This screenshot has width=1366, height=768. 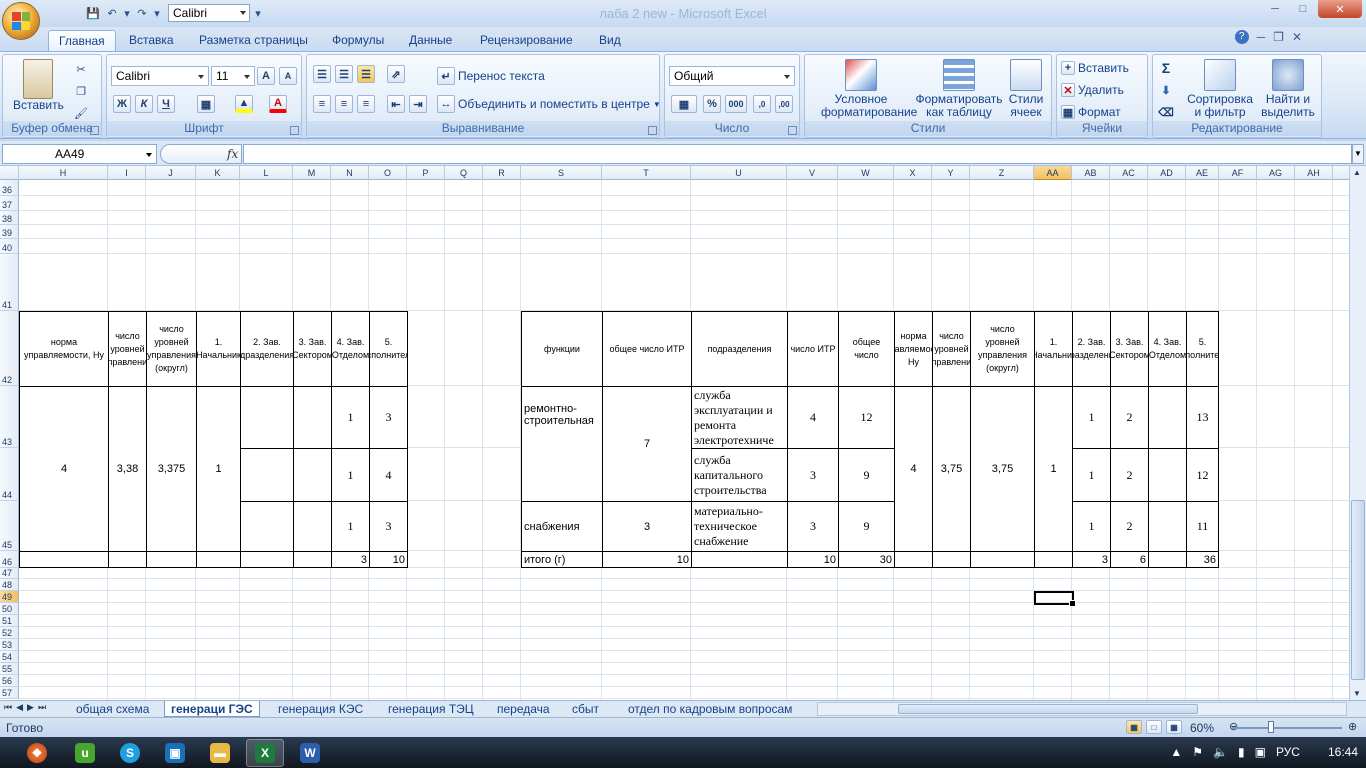 What do you see at coordinates (1197, 752) in the screenshot?
I see `flag-icon: ⚑` at bounding box center [1197, 752].